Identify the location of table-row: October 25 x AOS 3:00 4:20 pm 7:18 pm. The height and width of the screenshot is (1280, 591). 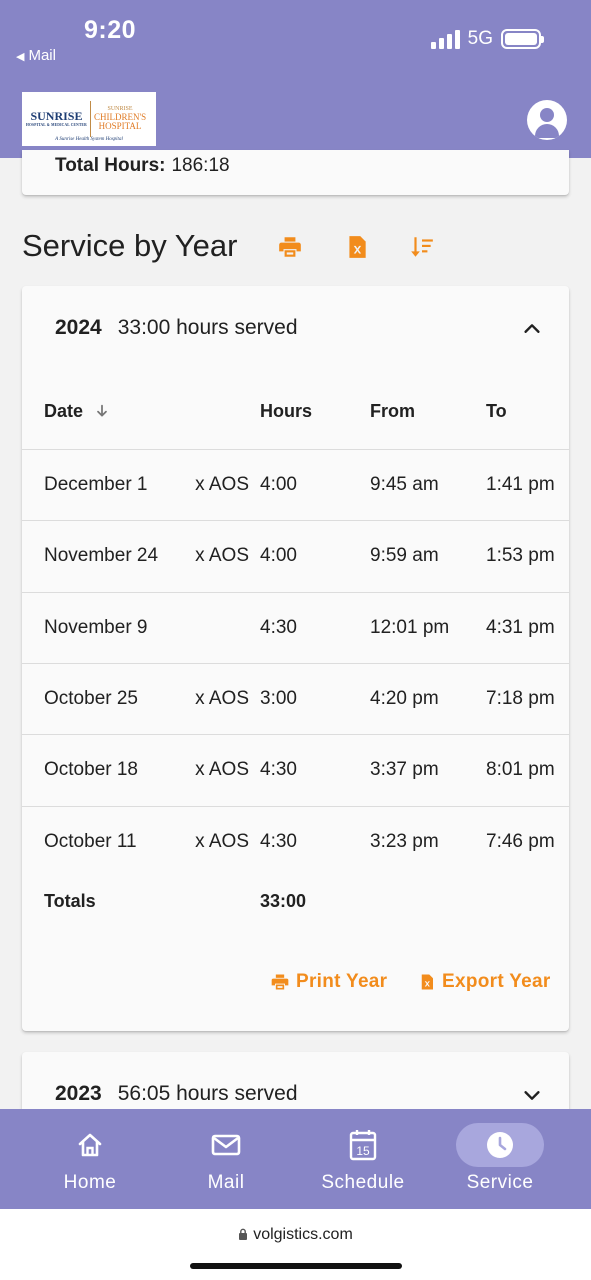
(295, 698).